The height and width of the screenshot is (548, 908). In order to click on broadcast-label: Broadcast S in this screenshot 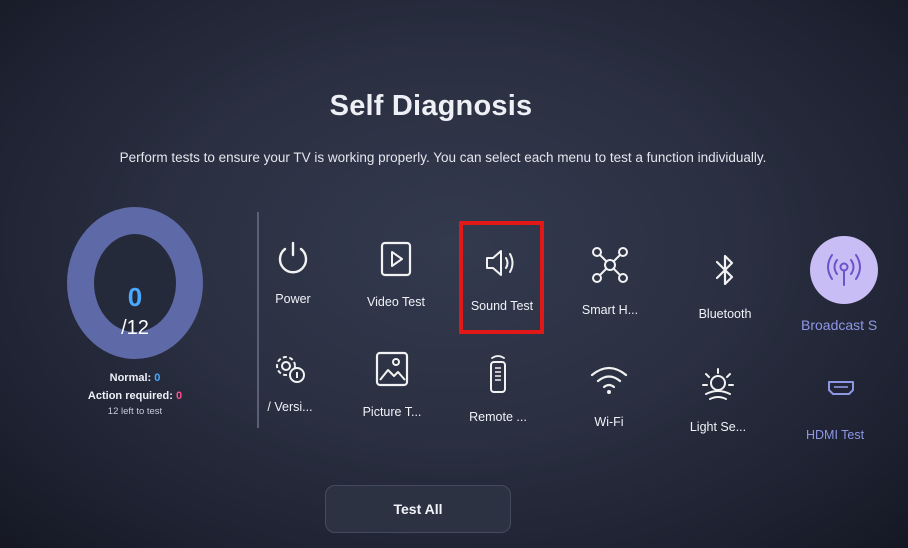, I will do `click(839, 325)`.